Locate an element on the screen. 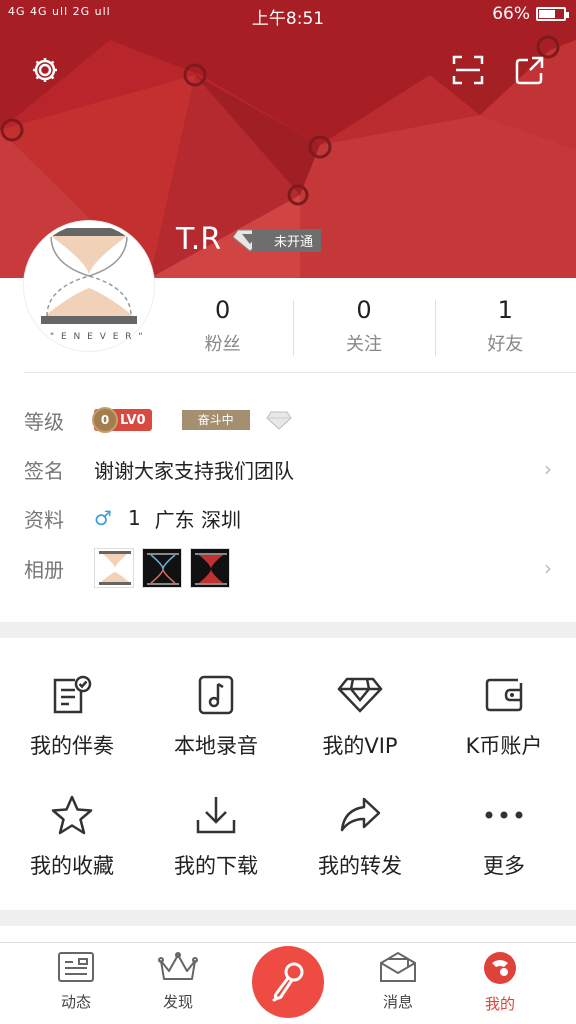 The height and width of the screenshot is (1024, 576). nav-feed: 动态 is located at coordinates (76, 981).